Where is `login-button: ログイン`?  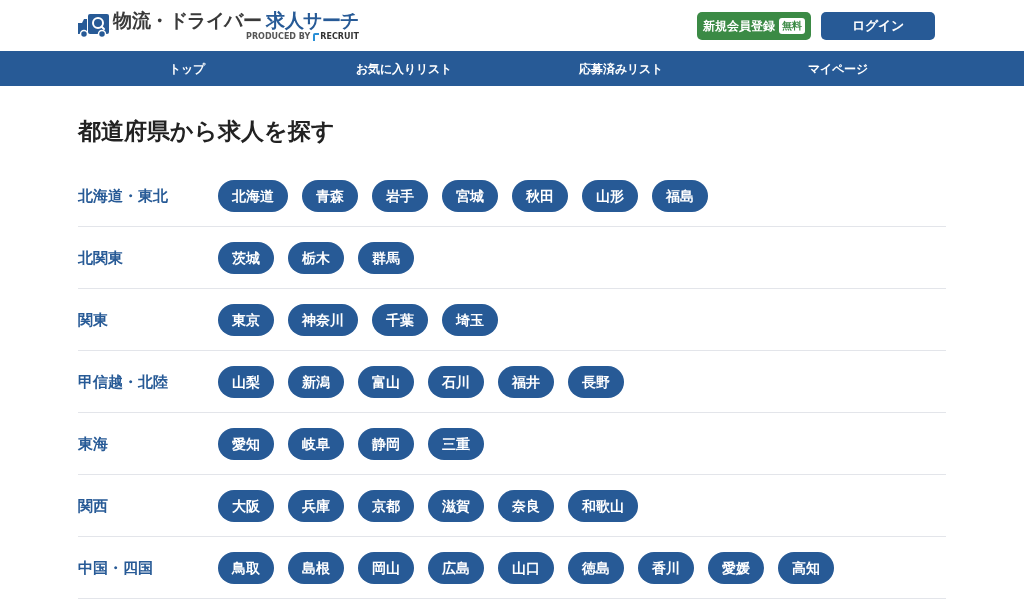 login-button: ログイン is located at coordinates (878, 25).